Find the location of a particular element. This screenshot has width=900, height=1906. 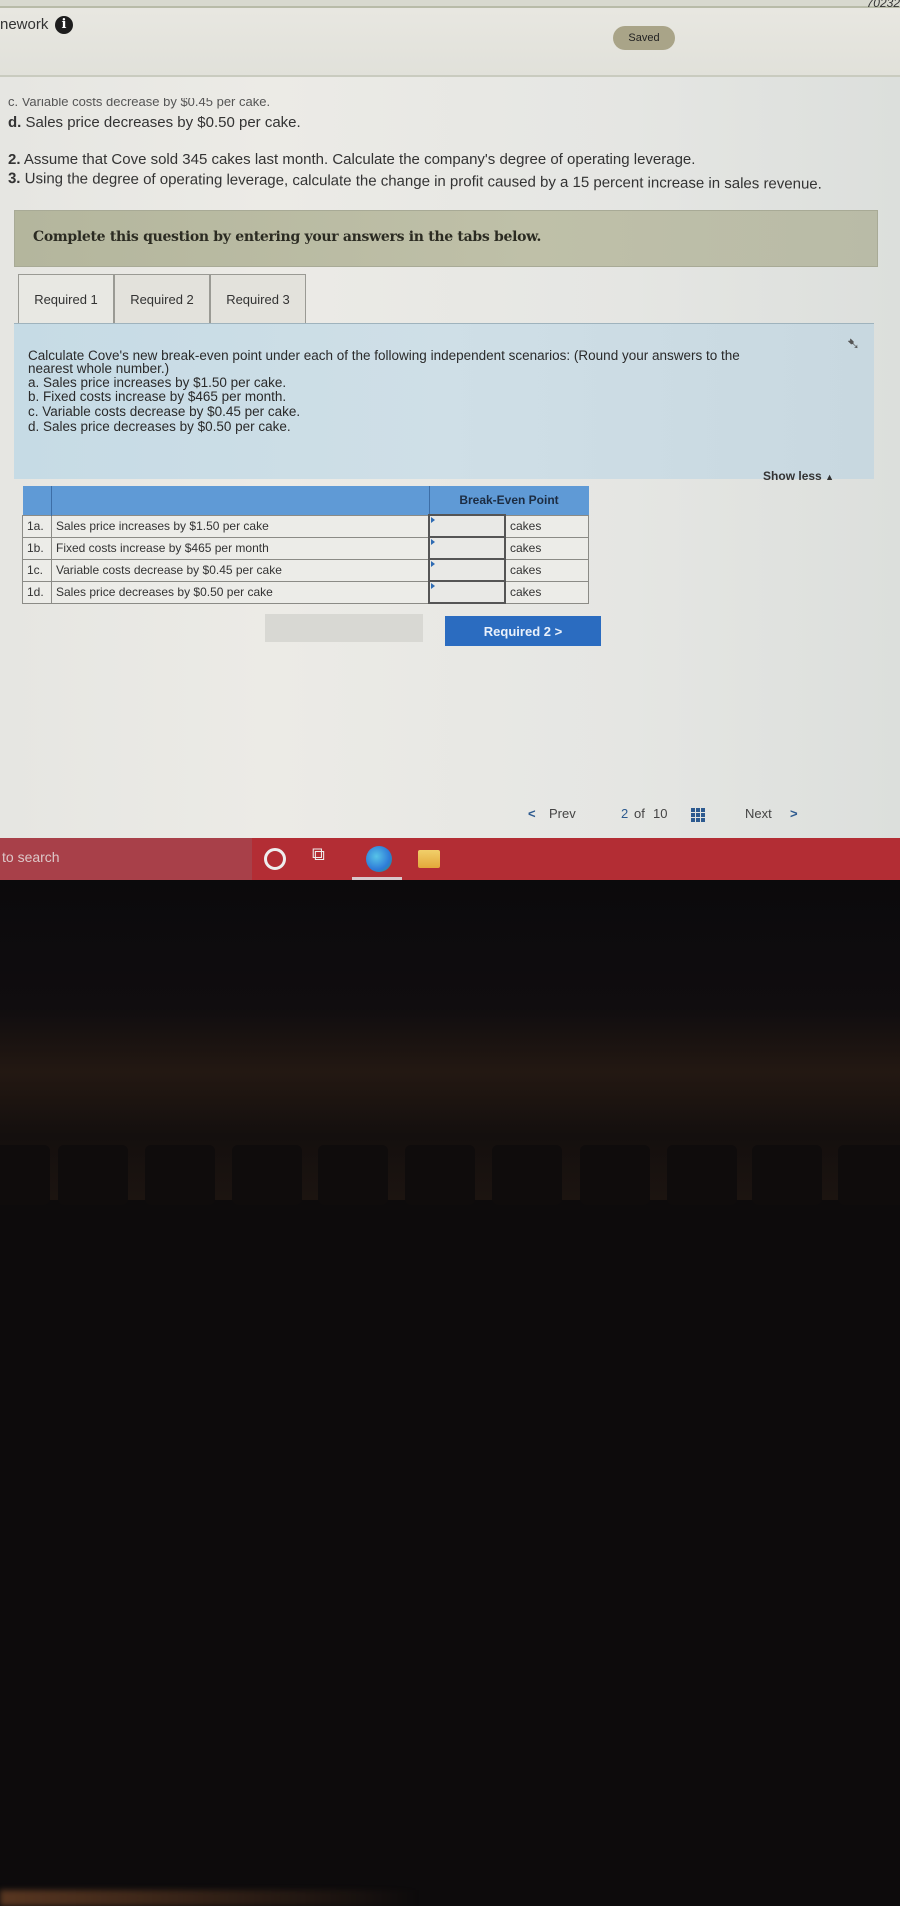

saved-status-badge: Saved is located at coordinates (644, 38).